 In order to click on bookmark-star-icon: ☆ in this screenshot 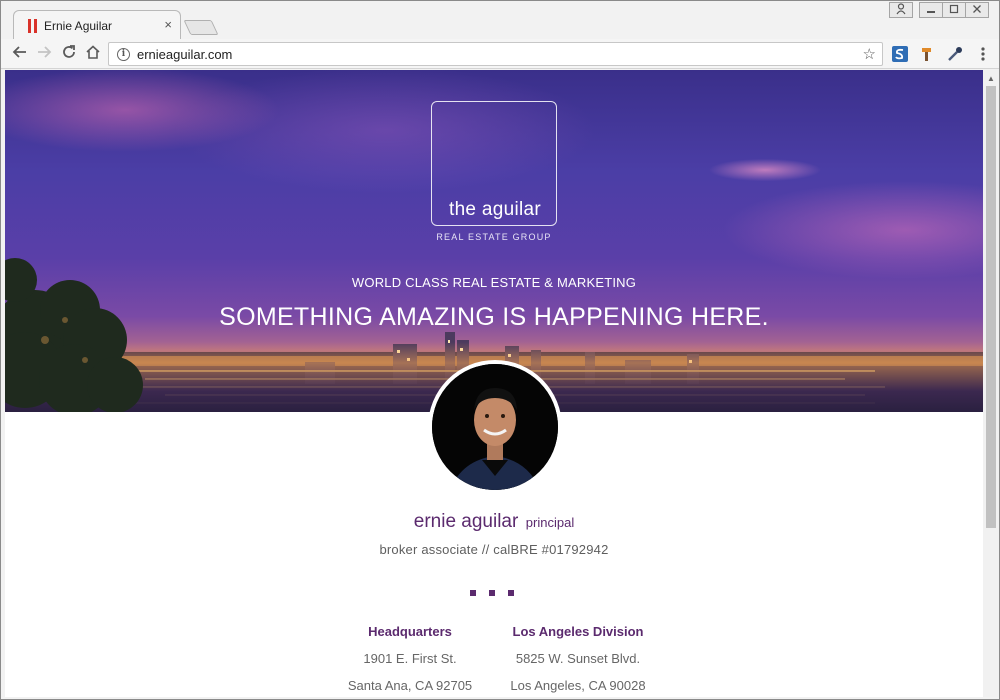, I will do `click(869, 54)`.